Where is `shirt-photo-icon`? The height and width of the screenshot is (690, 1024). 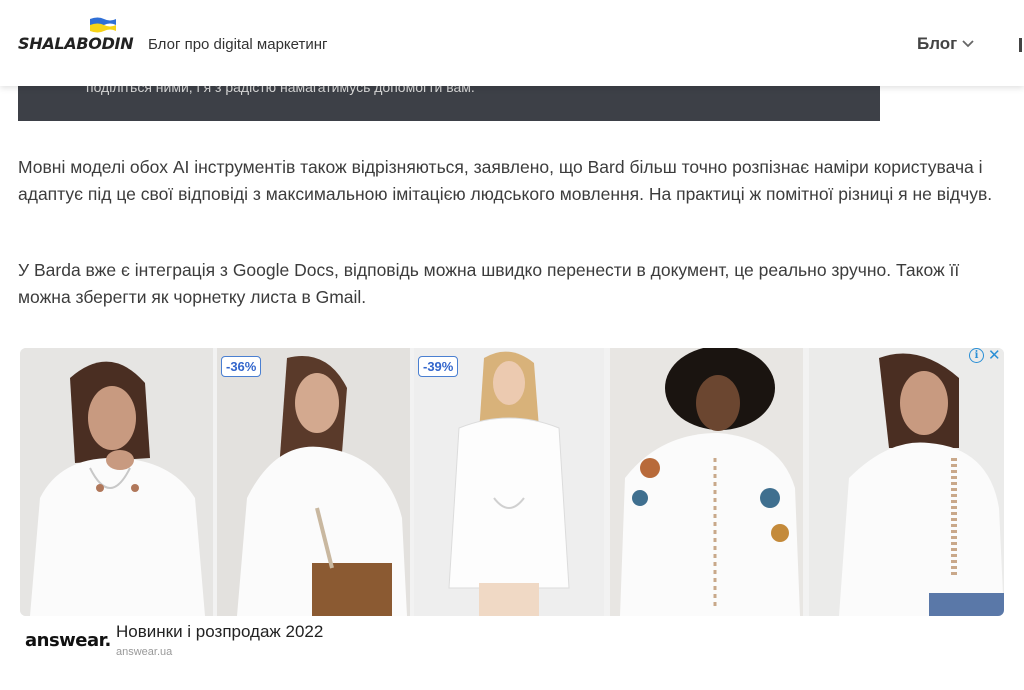
shirt-photo-icon is located at coordinates (509, 482).